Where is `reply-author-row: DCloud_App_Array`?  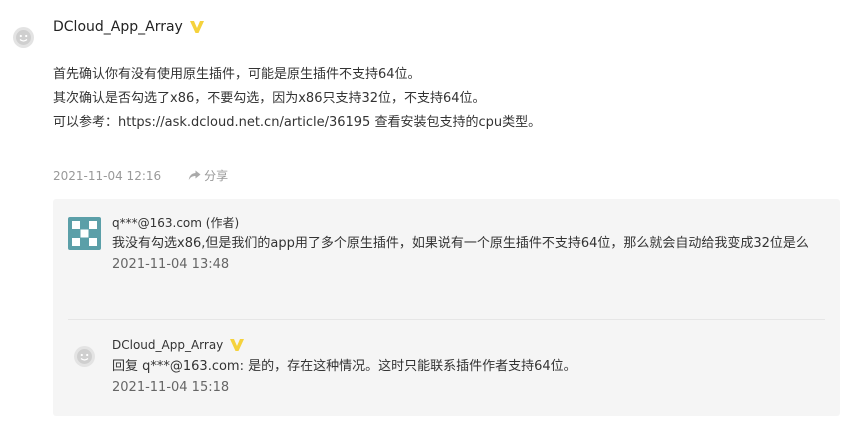 reply-author-row: DCloud_App_Array is located at coordinates (468, 345).